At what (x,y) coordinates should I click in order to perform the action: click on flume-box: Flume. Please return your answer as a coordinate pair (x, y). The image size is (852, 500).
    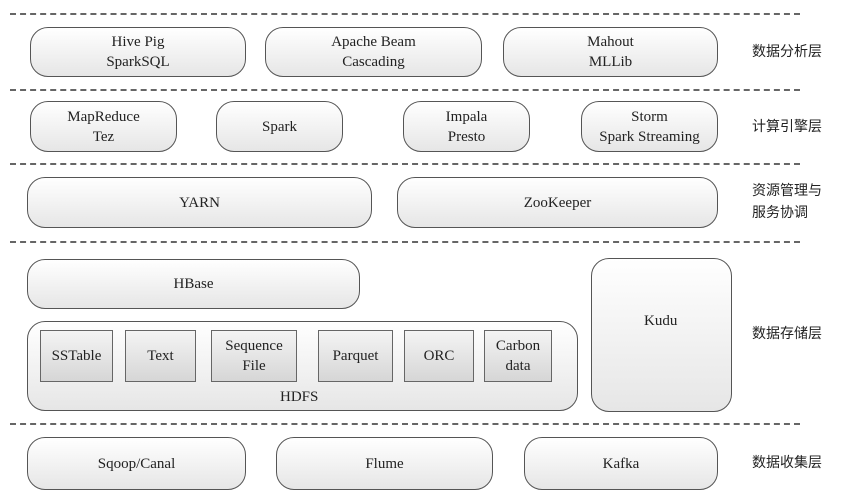
    Looking at the image, I should click on (384, 463).